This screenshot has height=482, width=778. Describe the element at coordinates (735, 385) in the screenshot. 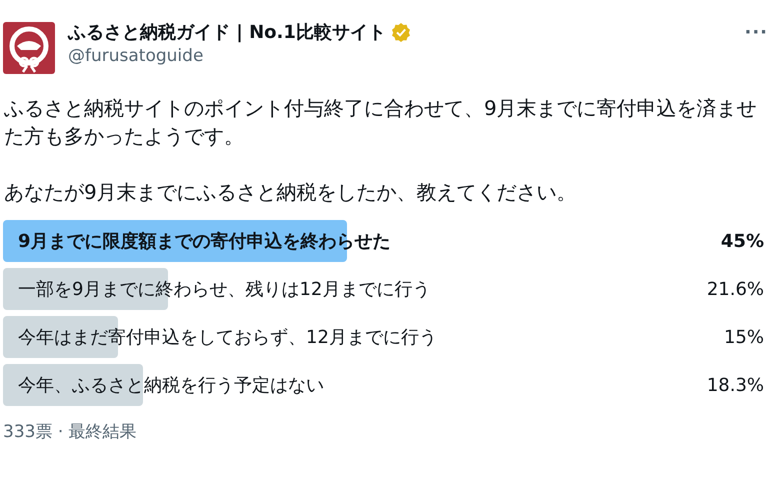

I see `poll-percent: 18.3%` at that location.